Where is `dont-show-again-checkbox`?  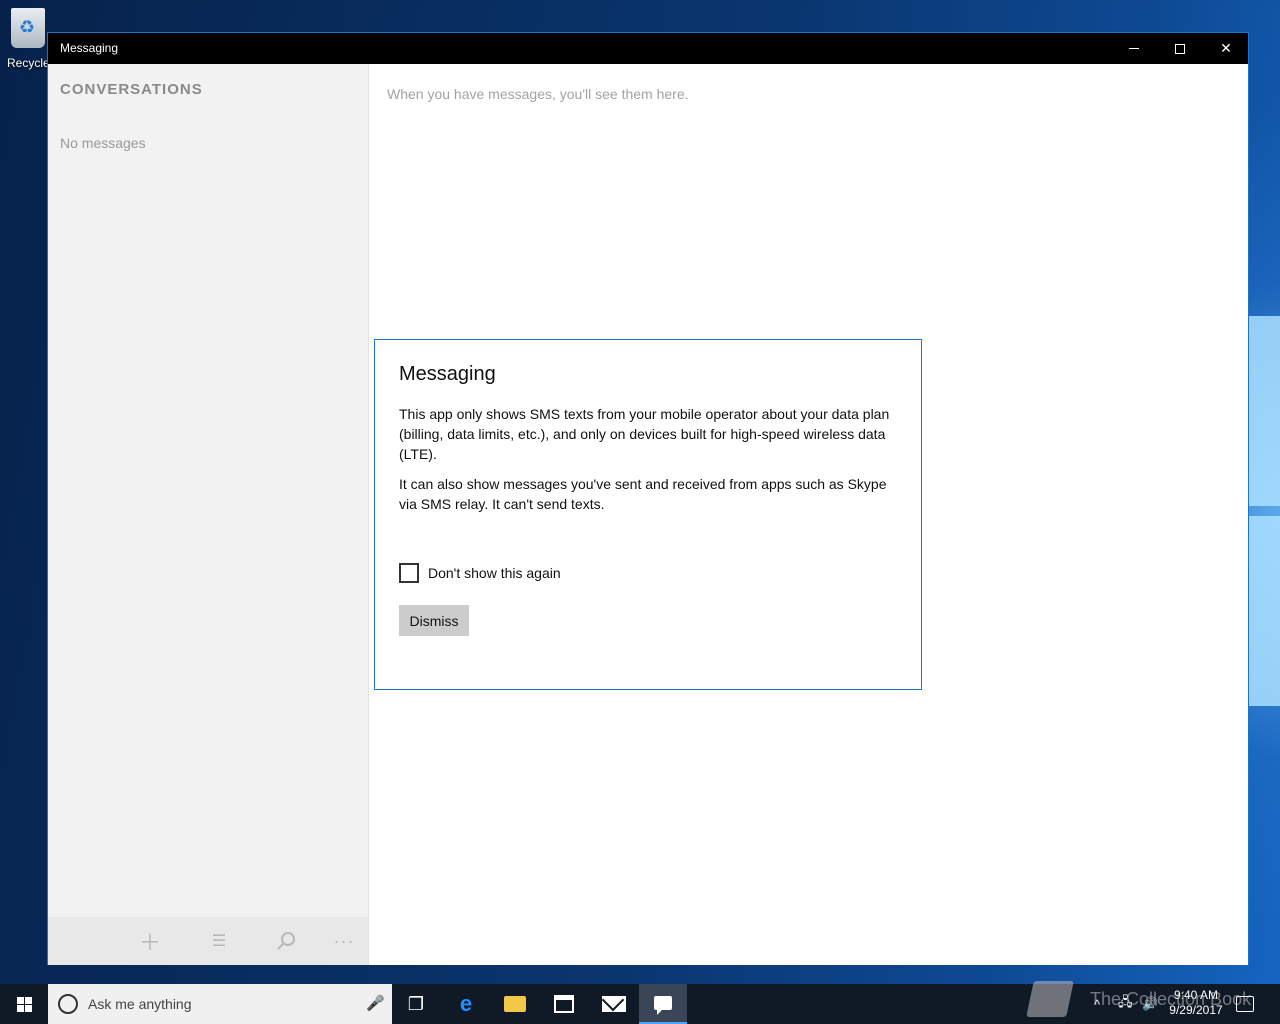 dont-show-again-checkbox is located at coordinates (409, 573).